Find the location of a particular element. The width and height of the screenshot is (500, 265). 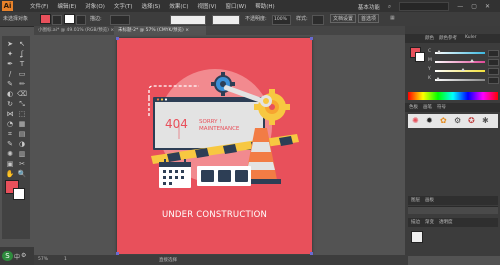

pen-tool-icon: ✒ is located at coordinates (10, 64).